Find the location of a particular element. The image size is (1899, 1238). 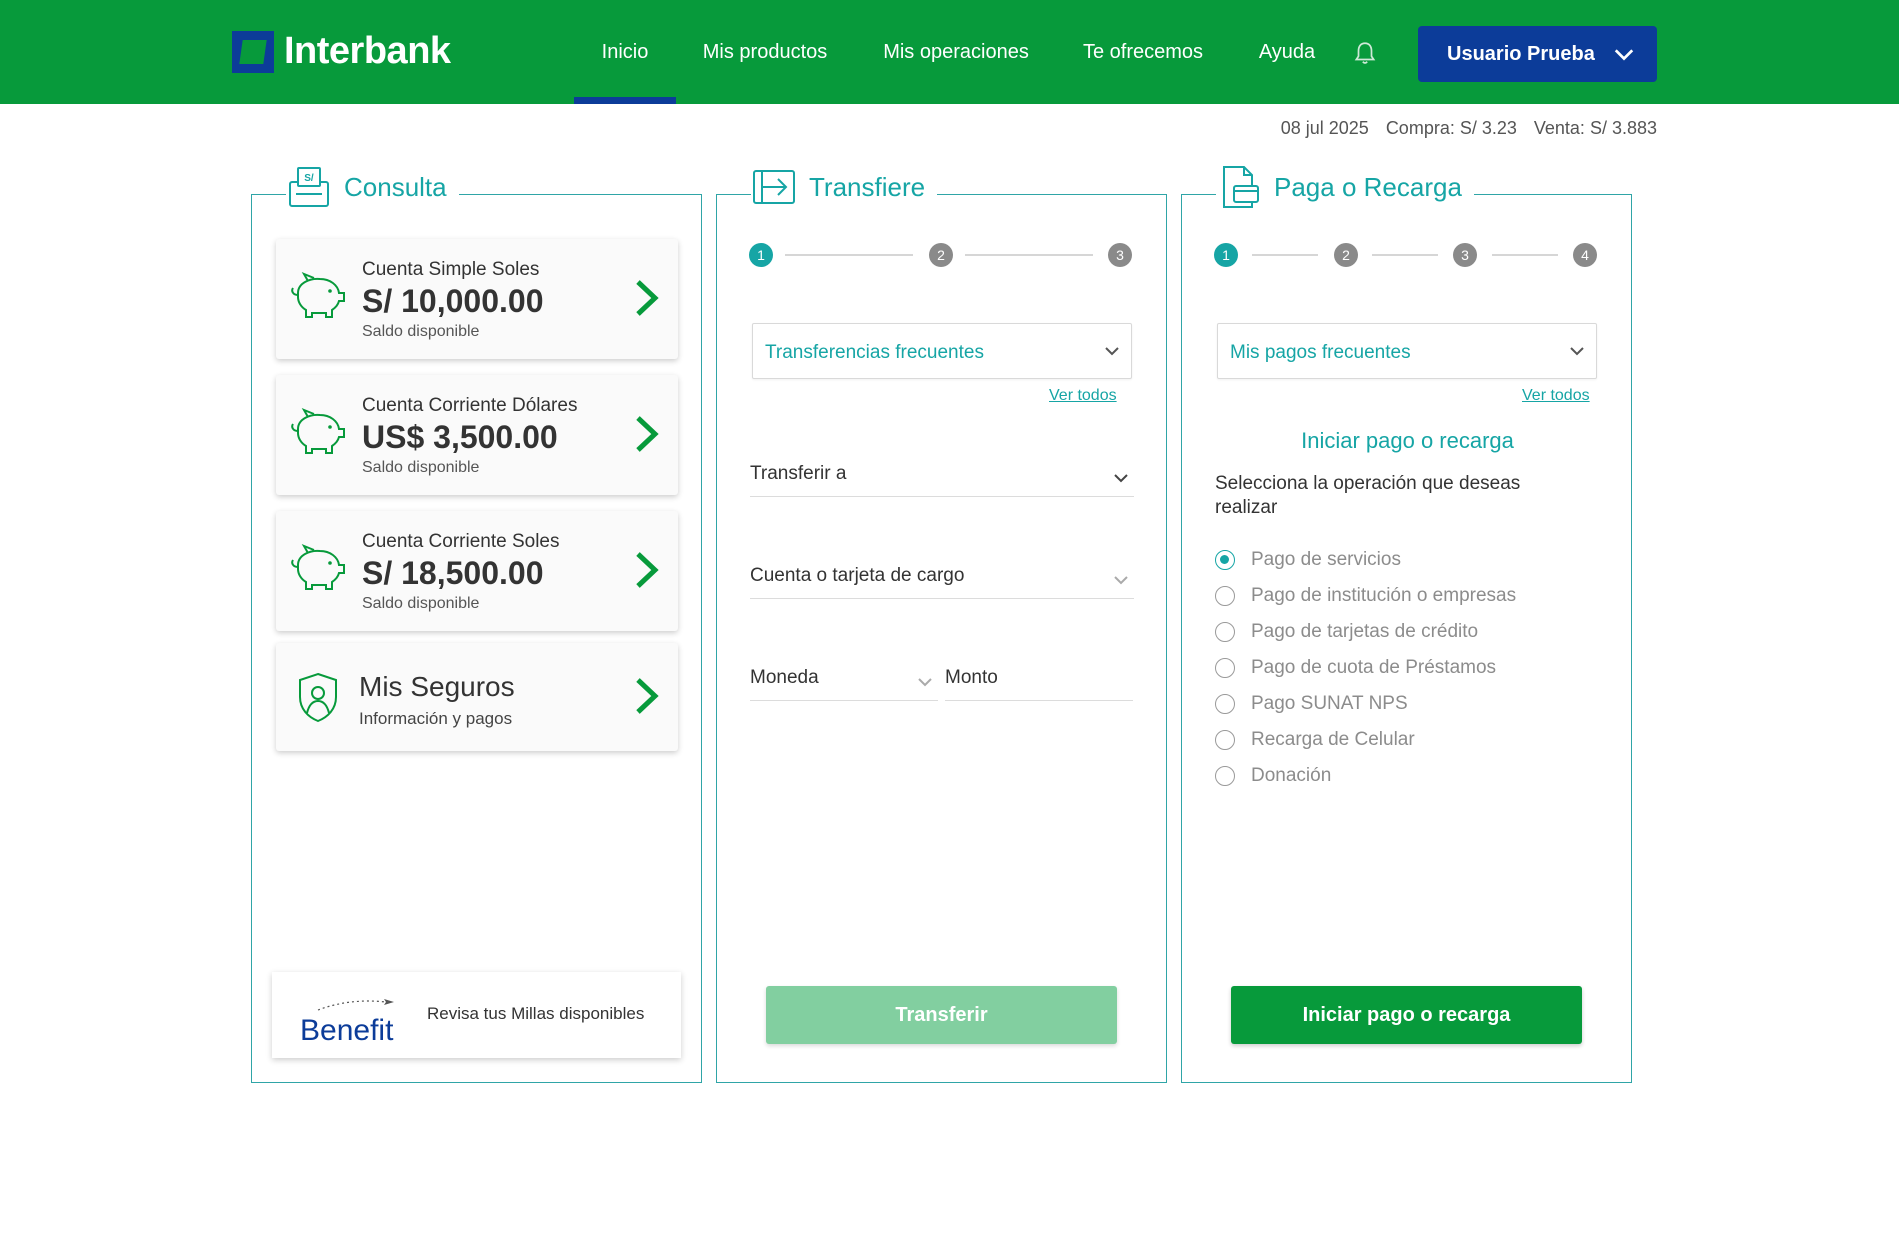

bell-icon is located at coordinates (1365, 53).